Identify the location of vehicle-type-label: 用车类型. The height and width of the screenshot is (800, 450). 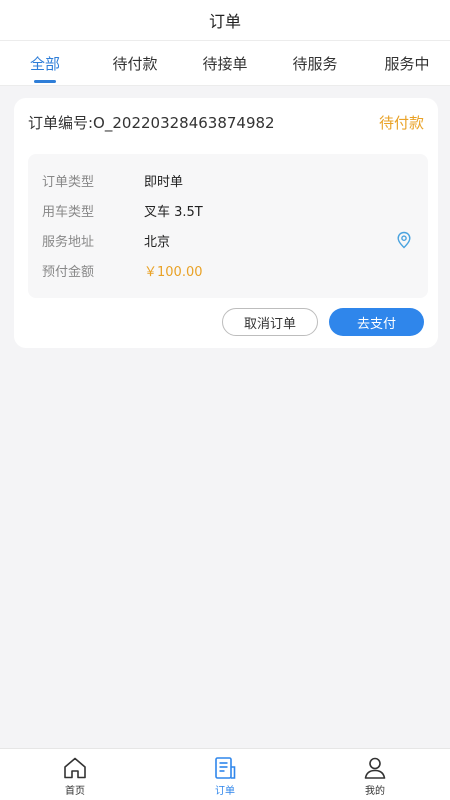
(68, 212).